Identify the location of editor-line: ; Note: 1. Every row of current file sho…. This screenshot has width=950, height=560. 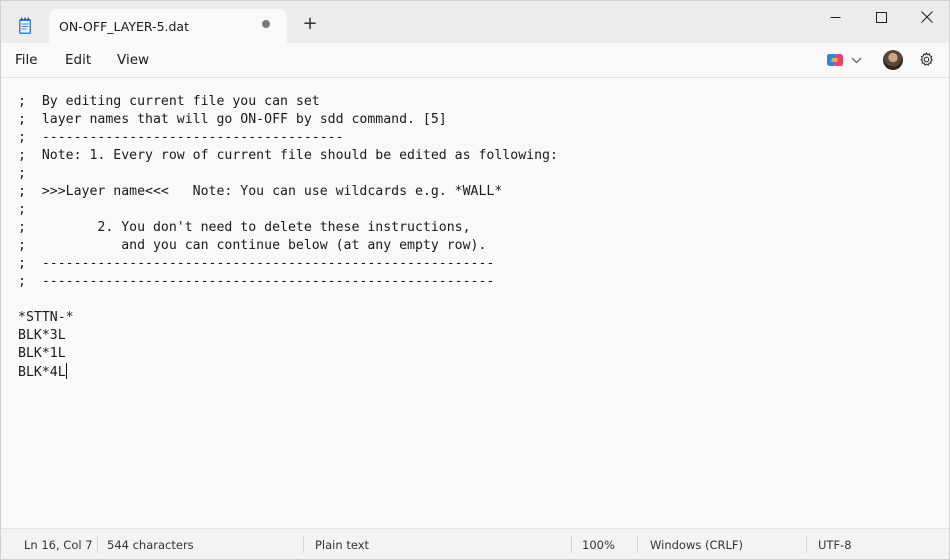
(288, 155).